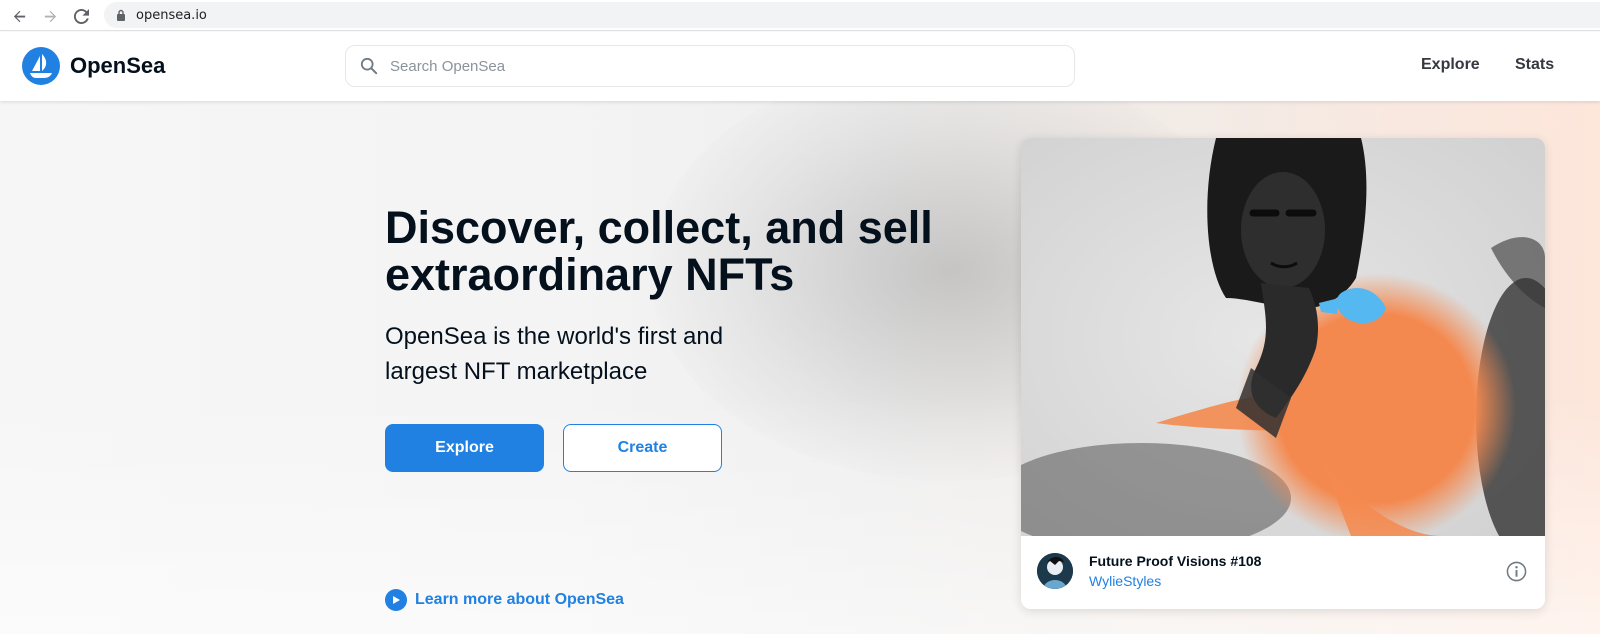  I want to click on learn-more-label: Learn more about OpenSea, so click(519, 599).